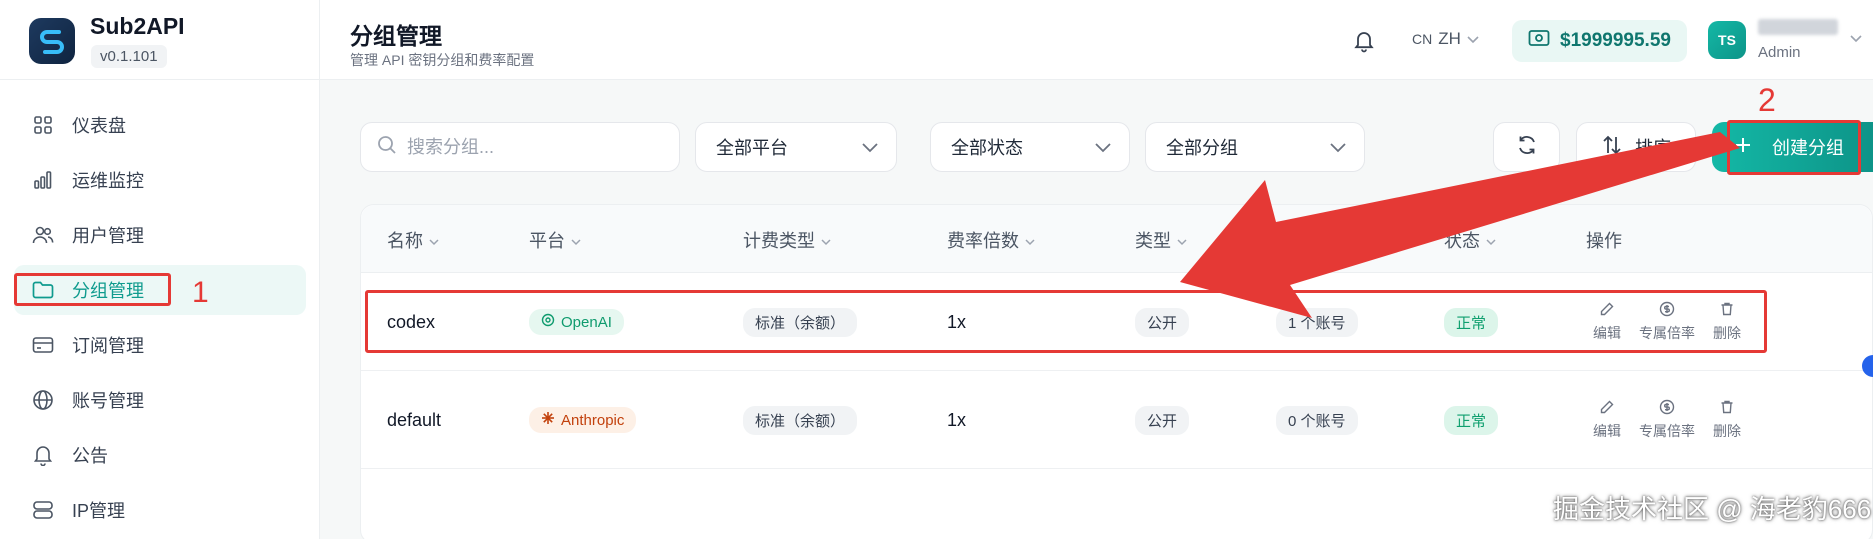 Image resolution: width=1873 pixels, height=539 pixels. Describe the element at coordinates (547, 241) in the screenshot. I see `column-header-label: 平台` at that location.